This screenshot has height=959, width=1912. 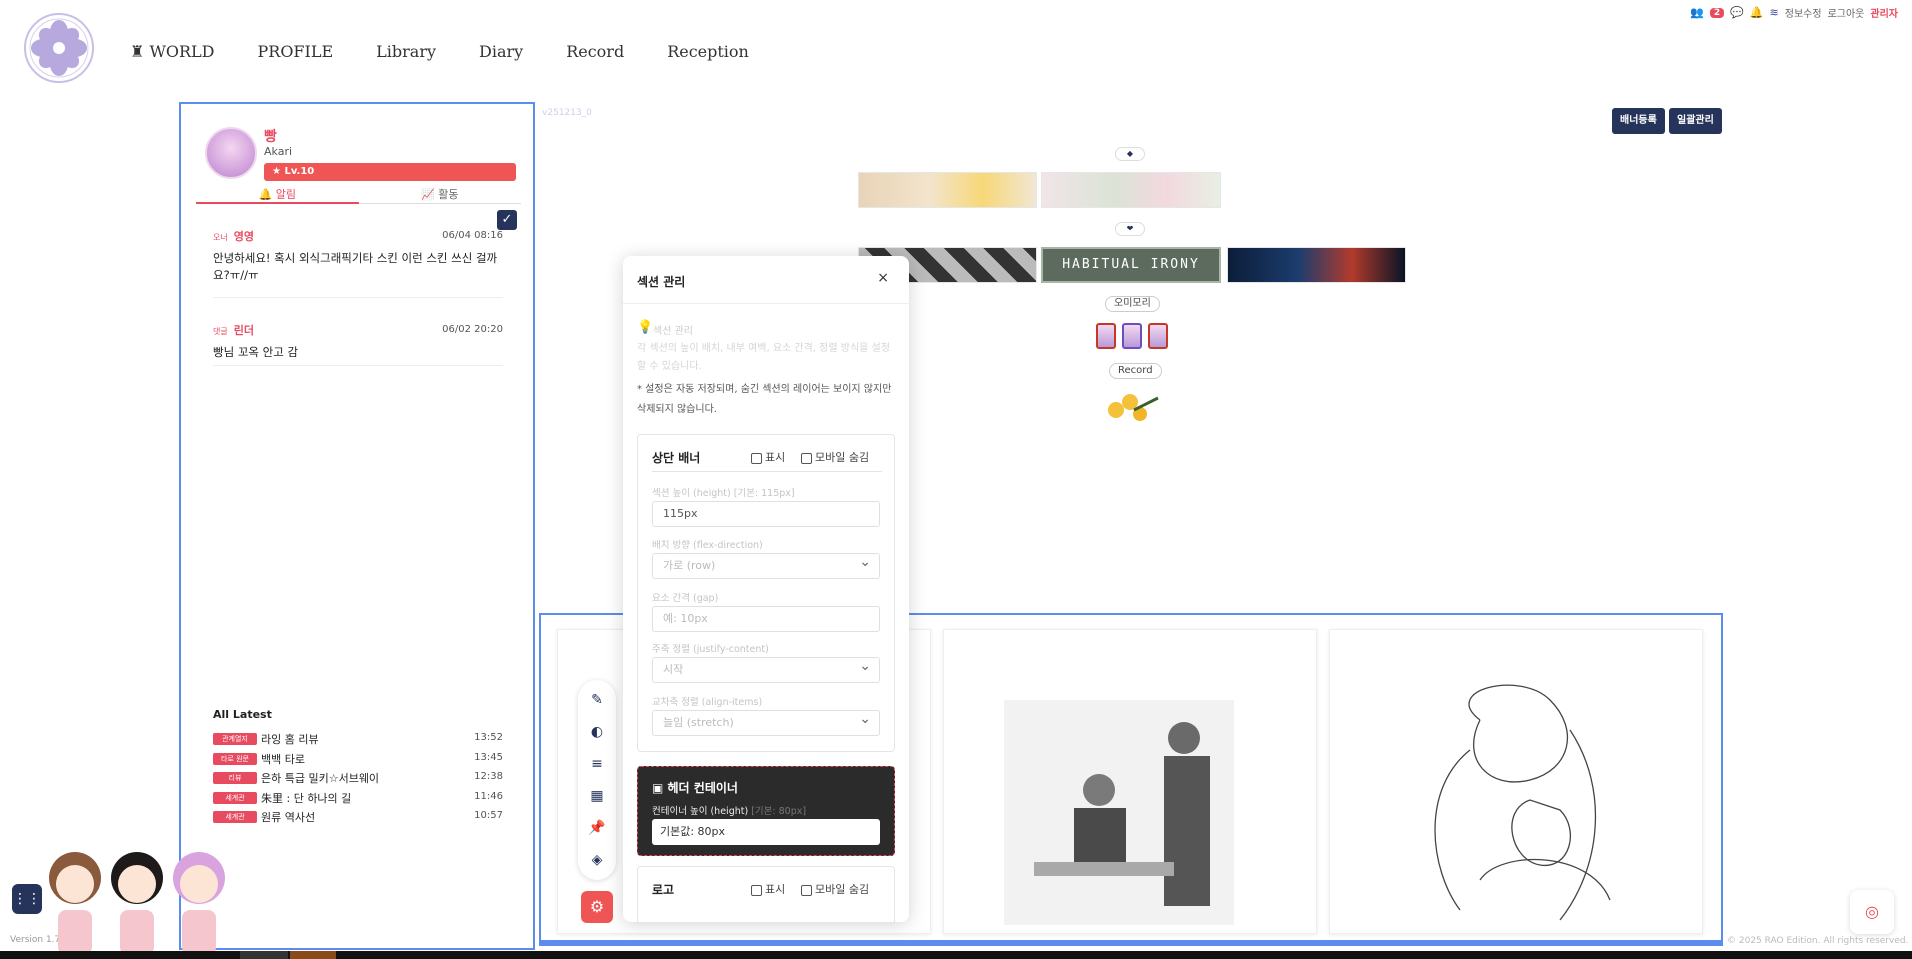 I want to click on nav-record: Record, so click(x=595, y=51).